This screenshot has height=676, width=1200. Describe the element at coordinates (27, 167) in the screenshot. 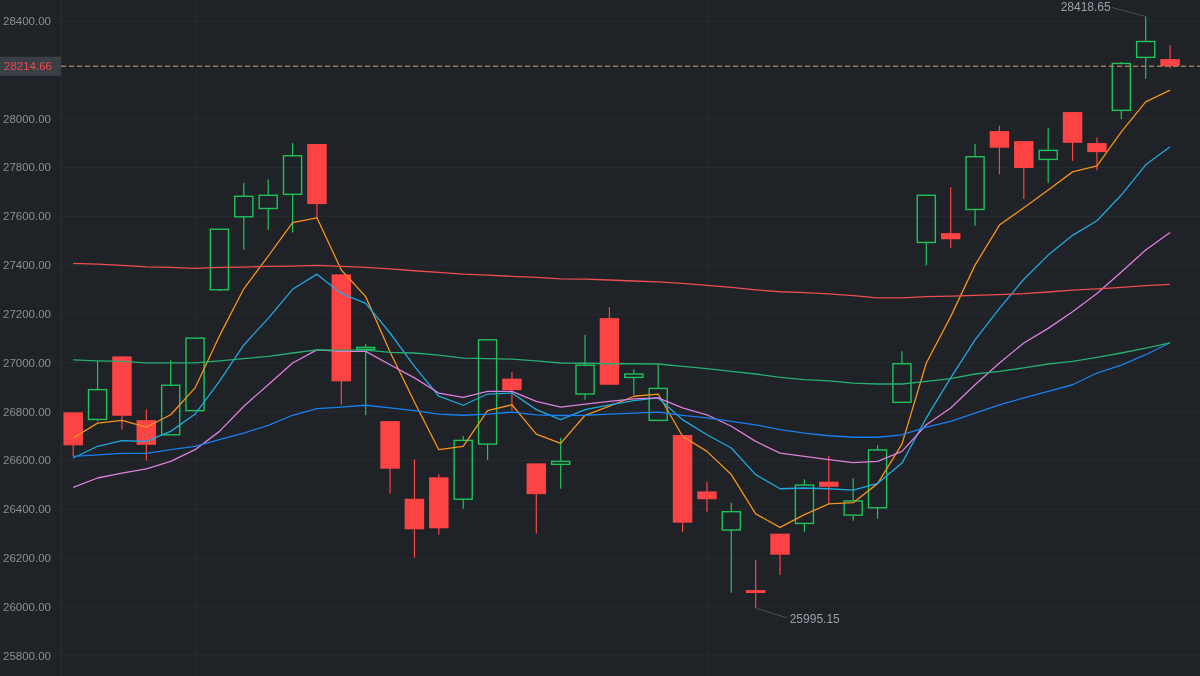

I see `y-axis-label: 27800.00` at that location.